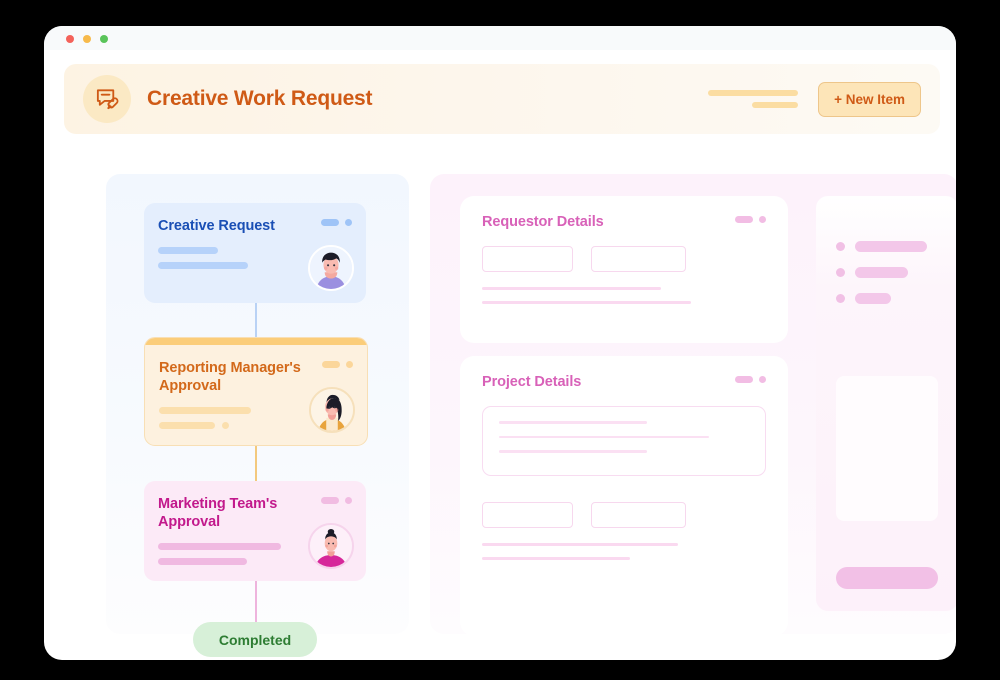 This screenshot has height=680, width=1000. I want to click on traffic-light-group, so click(87, 39).